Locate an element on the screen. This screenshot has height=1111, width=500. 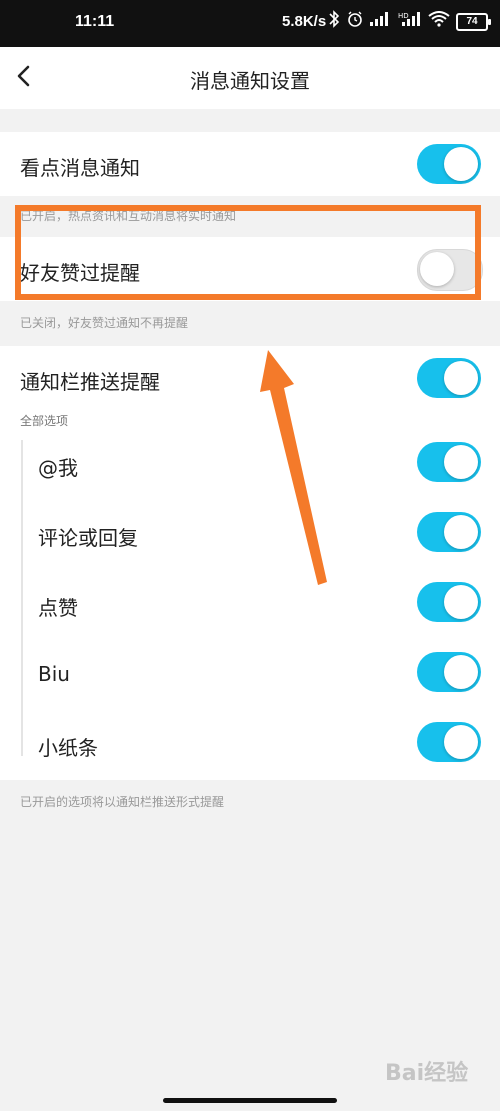
option-label: Biu is located at coordinates (54, 674).